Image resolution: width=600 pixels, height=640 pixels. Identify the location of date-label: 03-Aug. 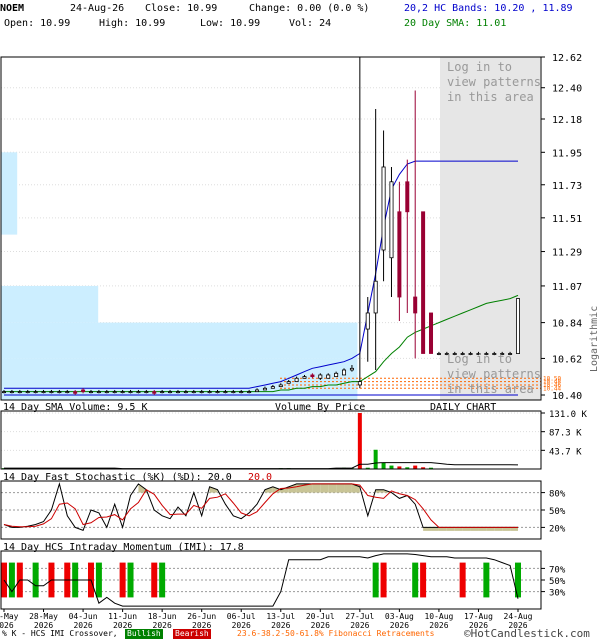
(399, 616).